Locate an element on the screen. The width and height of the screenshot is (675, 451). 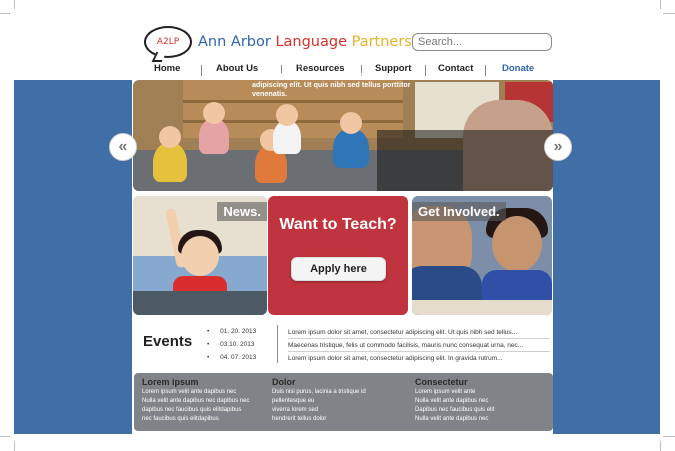
crop-mark-tl-v is located at coordinates (14, 4).